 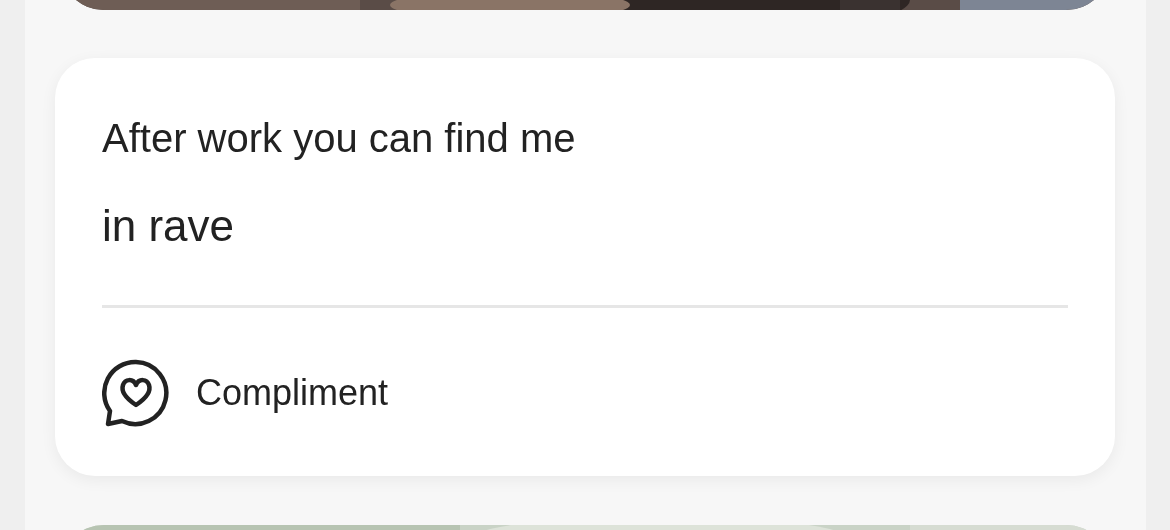 I want to click on heart-chat-icon, so click(x=136, y=393).